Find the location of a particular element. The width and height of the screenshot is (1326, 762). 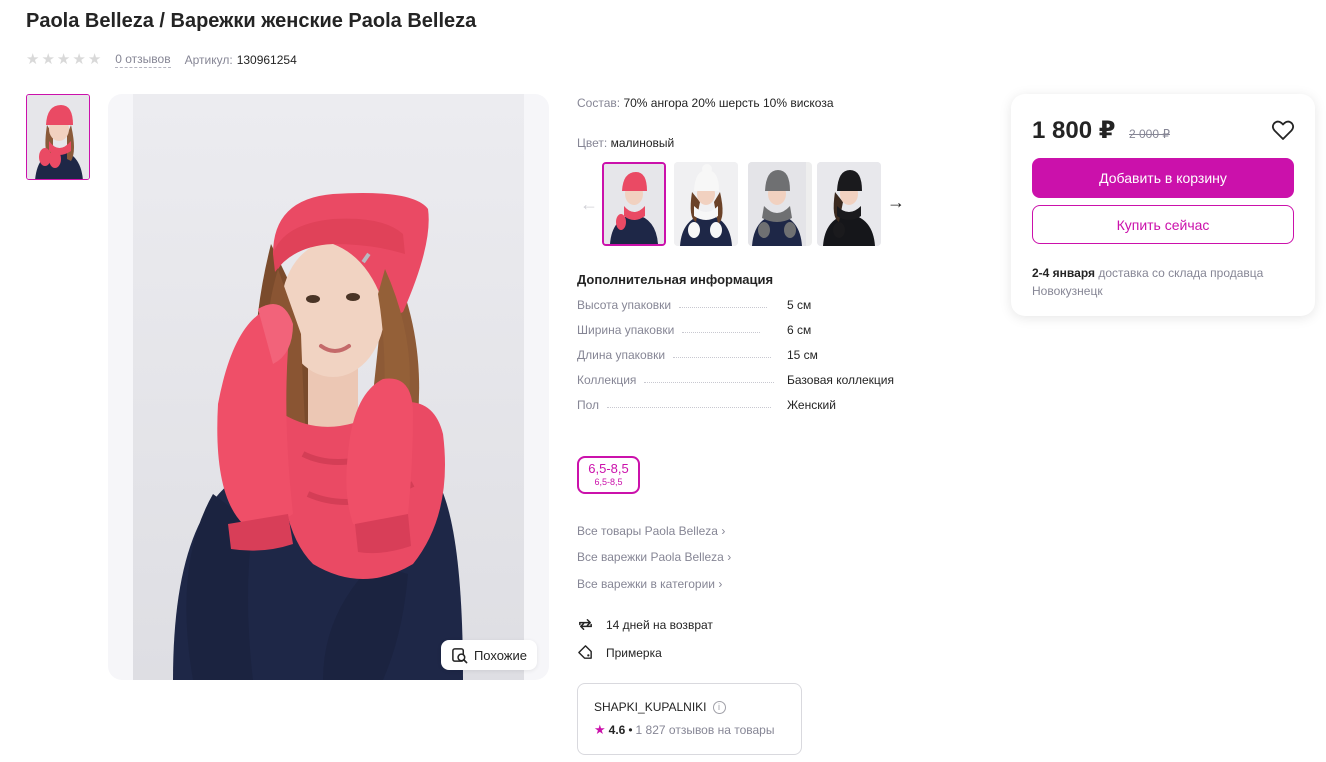

spec-name: Длина упаковки is located at coordinates (621, 355).